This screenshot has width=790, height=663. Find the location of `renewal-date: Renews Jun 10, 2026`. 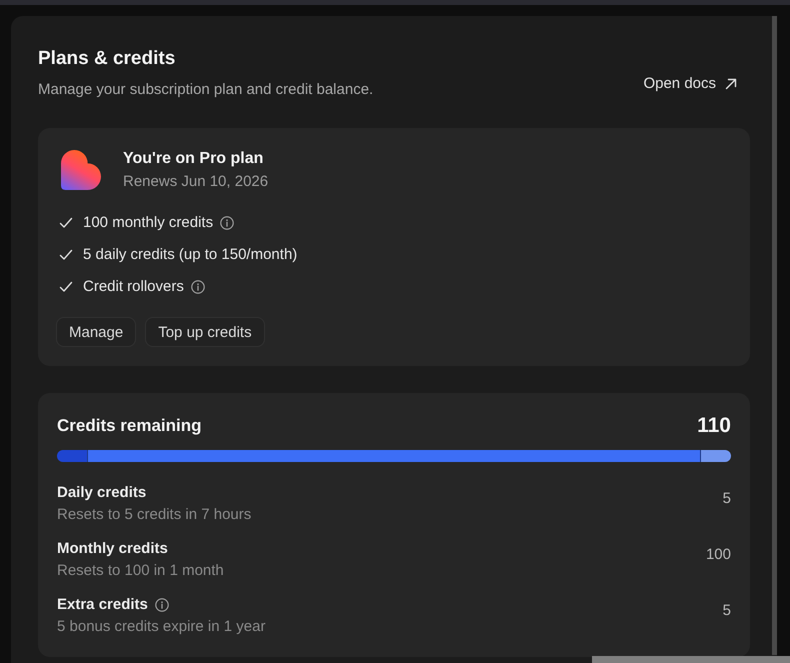

renewal-date: Renews Jun 10, 2026 is located at coordinates (195, 182).